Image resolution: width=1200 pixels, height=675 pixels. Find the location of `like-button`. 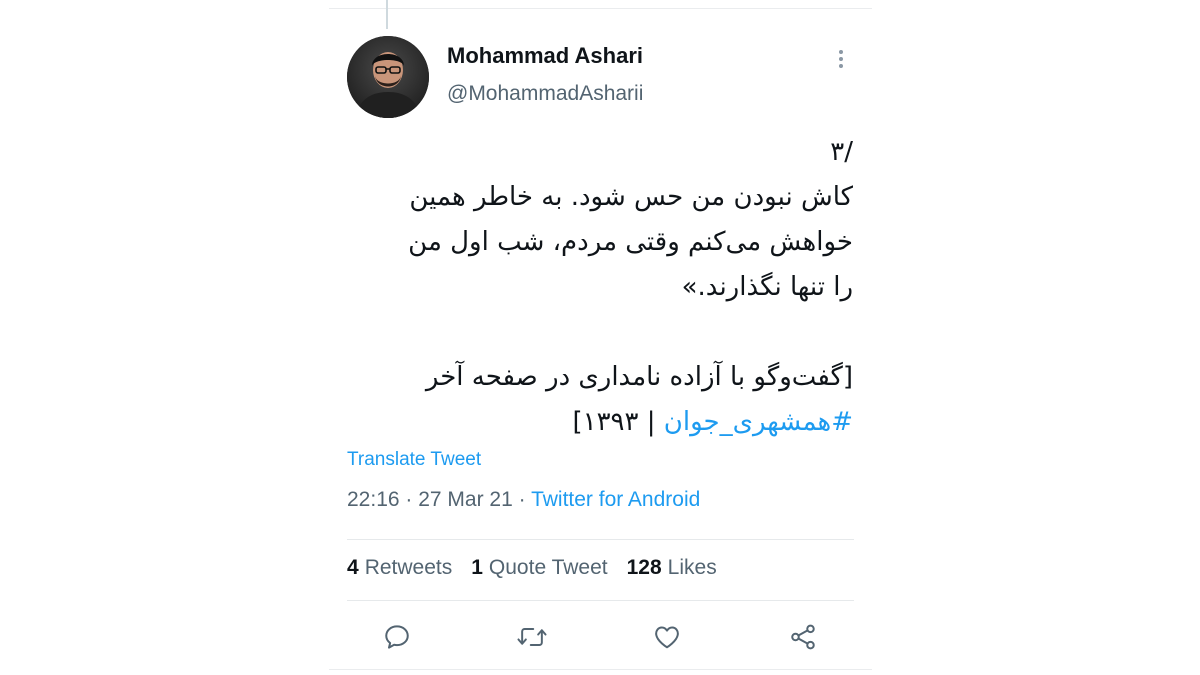

like-button is located at coordinates (667, 637).